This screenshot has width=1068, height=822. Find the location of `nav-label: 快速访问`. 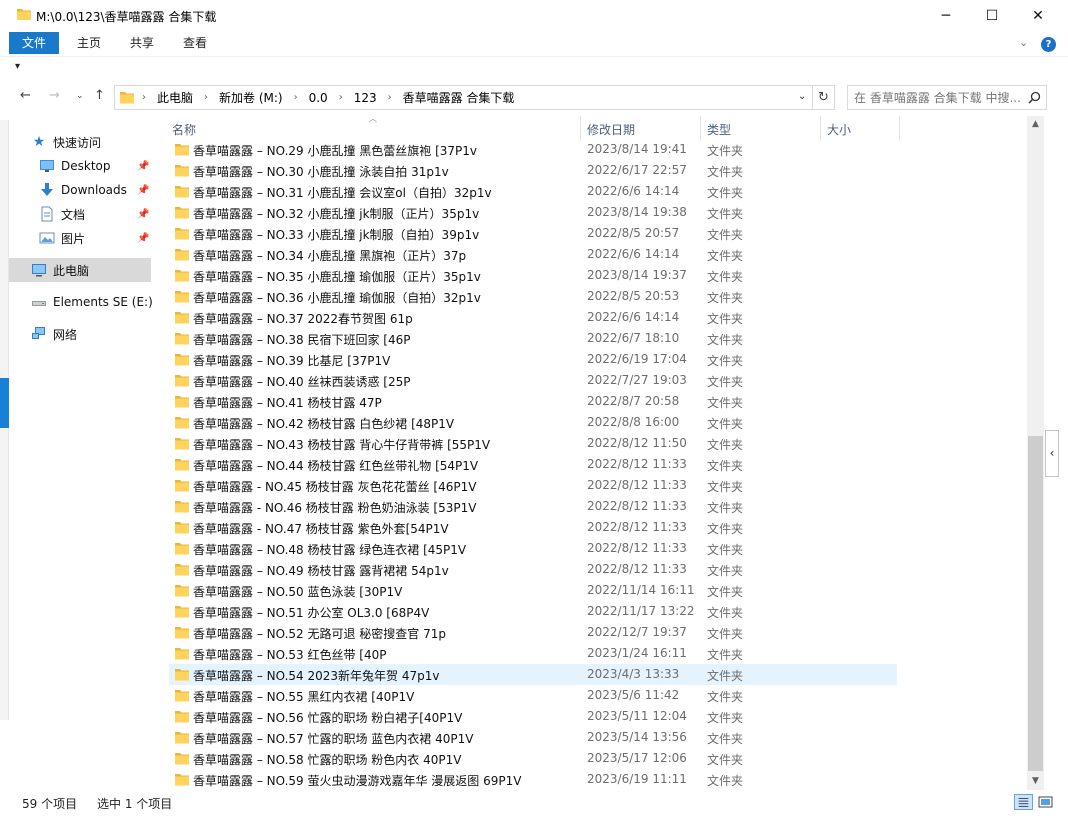

nav-label: 快速访问 is located at coordinates (77, 142).